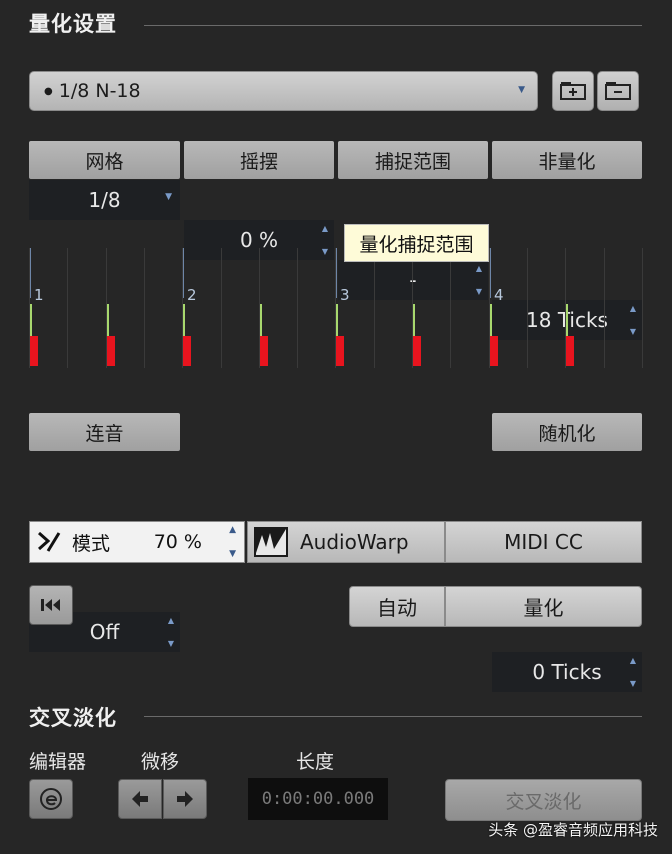 The width and height of the screenshot is (672, 854). What do you see at coordinates (567, 432) in the screenshot?
I see `random-header: 随机化` at bounding box center [567, 432].